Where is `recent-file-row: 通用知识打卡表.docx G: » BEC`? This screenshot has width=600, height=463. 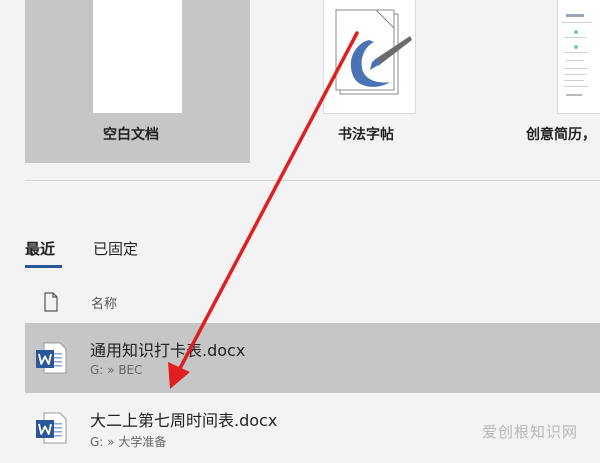 recent-file-row: 通用知识打卡表.docx G: » BEC is located at coordinates (312, 358).